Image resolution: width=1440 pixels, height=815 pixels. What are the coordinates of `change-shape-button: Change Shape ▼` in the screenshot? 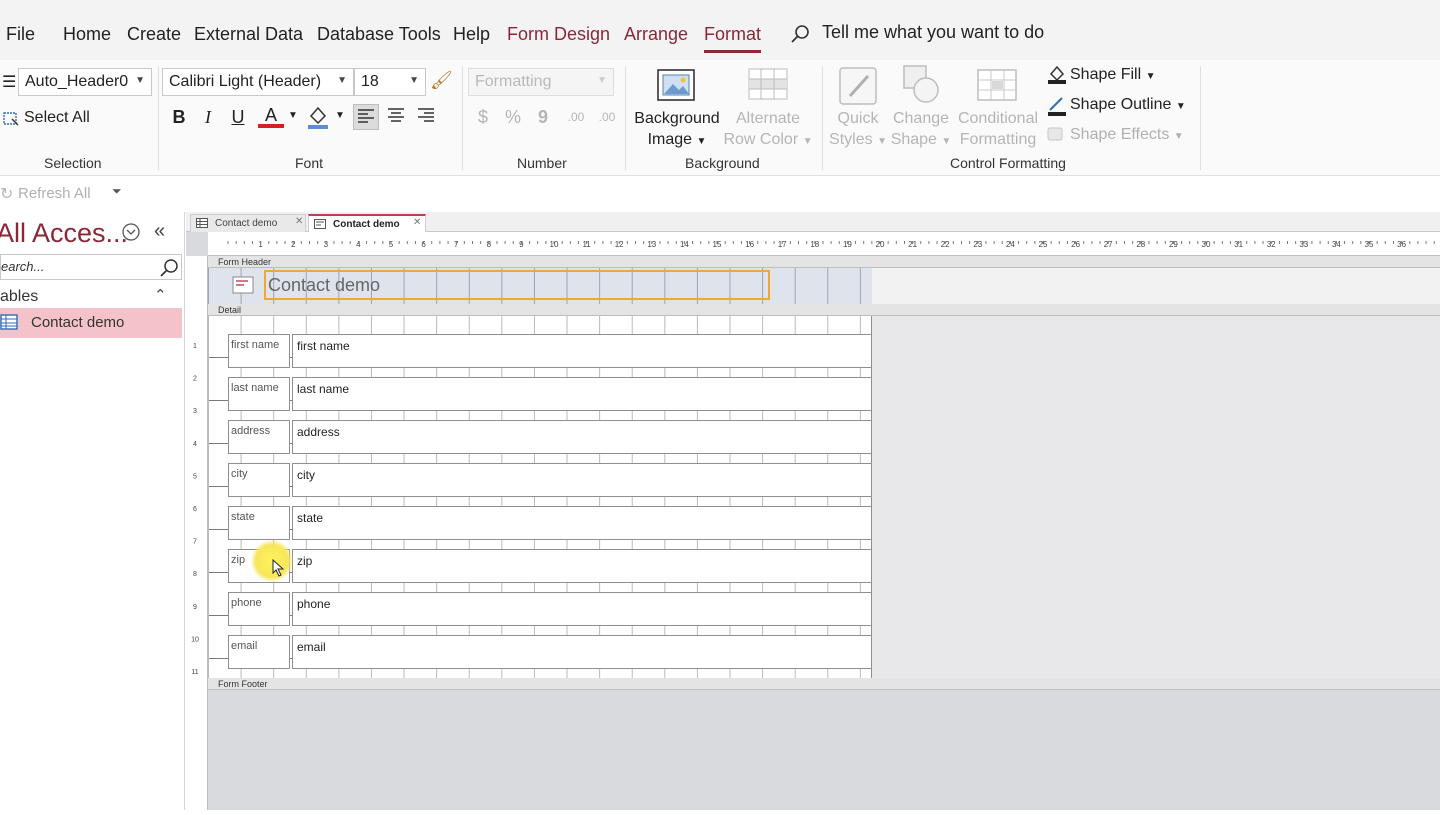 It's located at (921, 130).